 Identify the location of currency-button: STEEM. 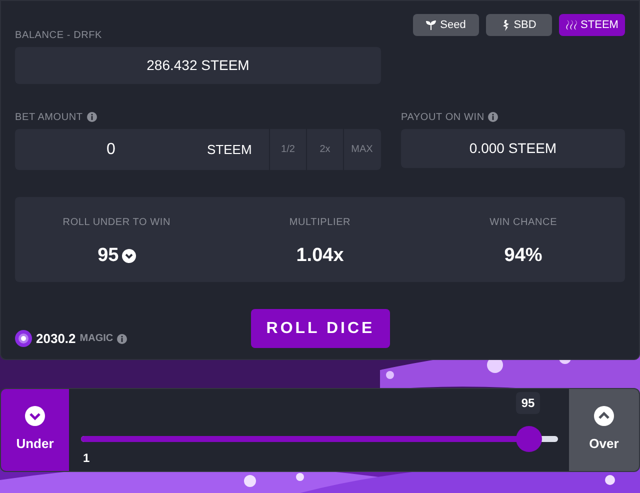
(592, 25).